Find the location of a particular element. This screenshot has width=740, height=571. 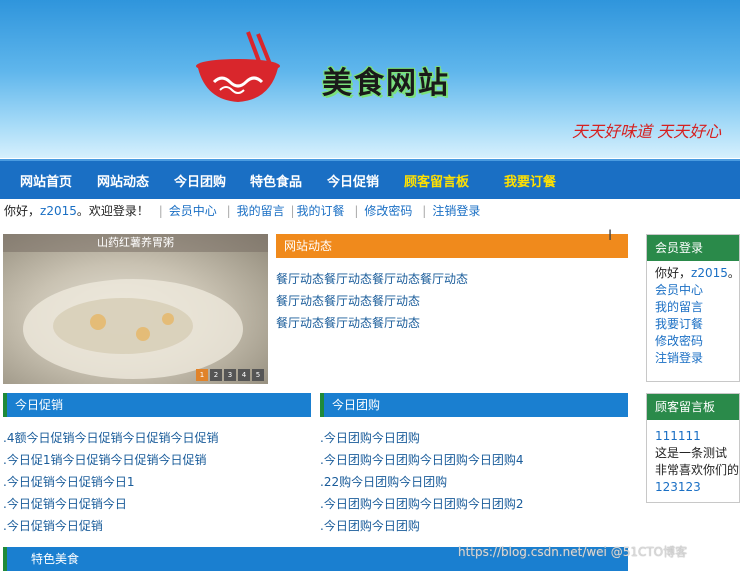

site-slogan: 天天好味道 天天好心 is located at coordinates (647, 131).